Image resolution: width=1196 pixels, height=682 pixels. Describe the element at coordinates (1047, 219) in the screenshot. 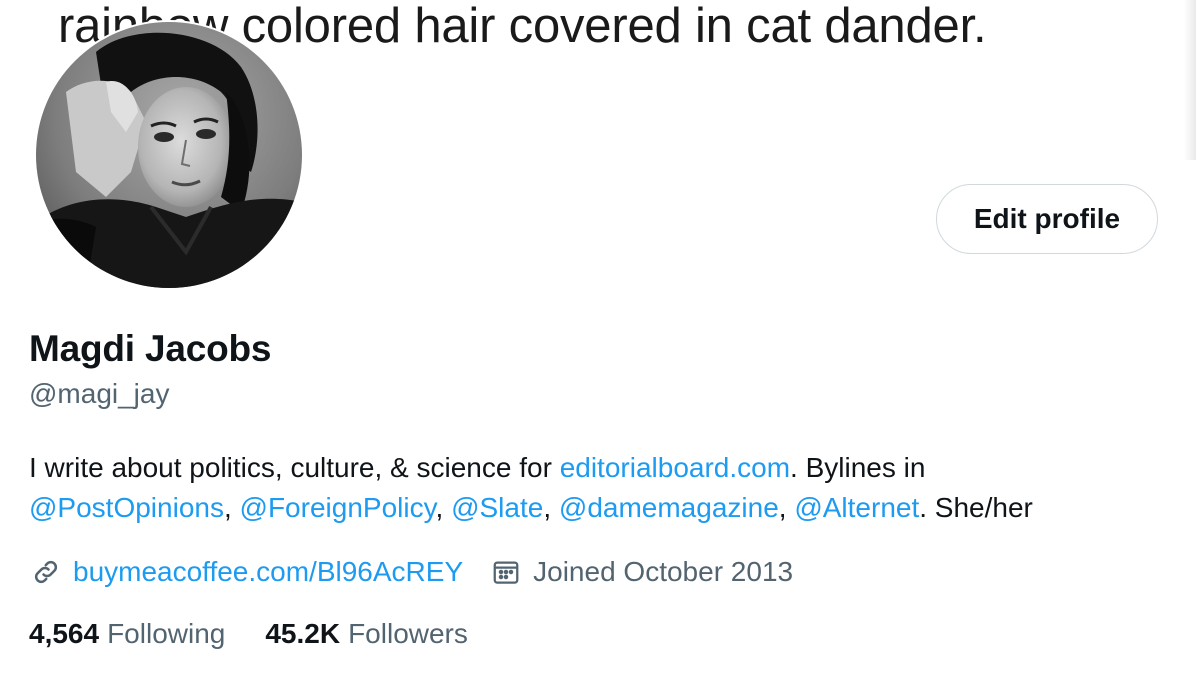

I see `edit-profile-button: Edit profile` at that location.